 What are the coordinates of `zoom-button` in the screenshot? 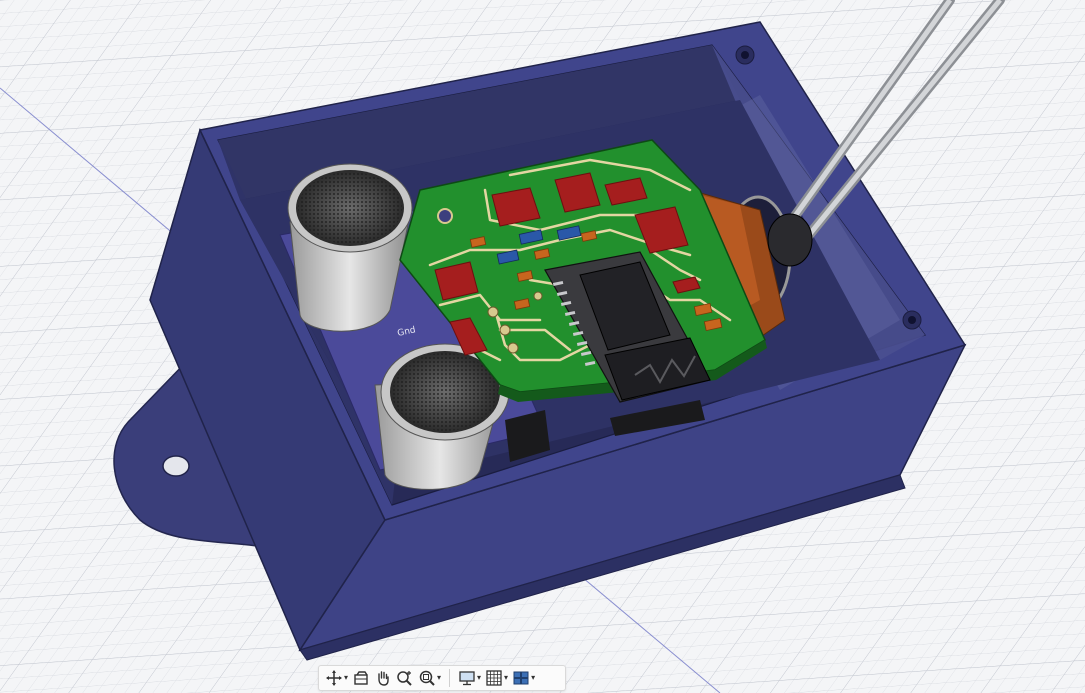 It's located at (405, 678).